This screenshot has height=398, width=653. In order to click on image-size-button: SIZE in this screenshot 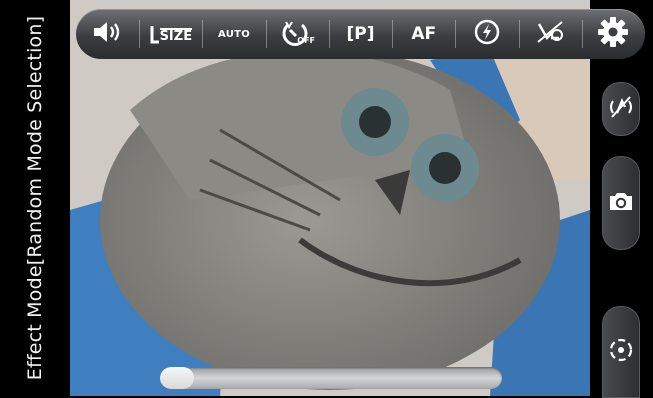, I will do `click(170, 34)`.